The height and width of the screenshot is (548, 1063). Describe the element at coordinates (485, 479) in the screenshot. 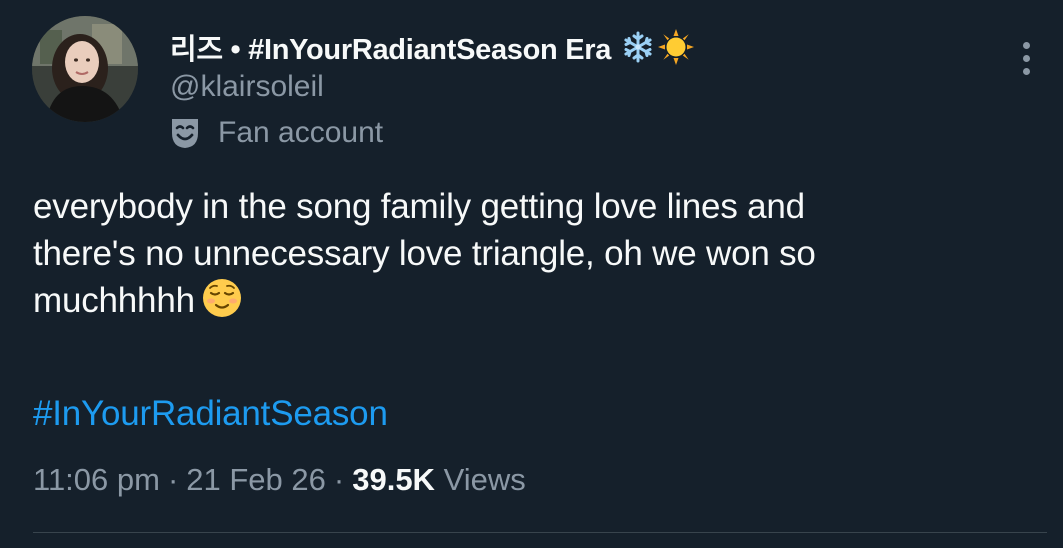

I see `views-label: Views` at that location.